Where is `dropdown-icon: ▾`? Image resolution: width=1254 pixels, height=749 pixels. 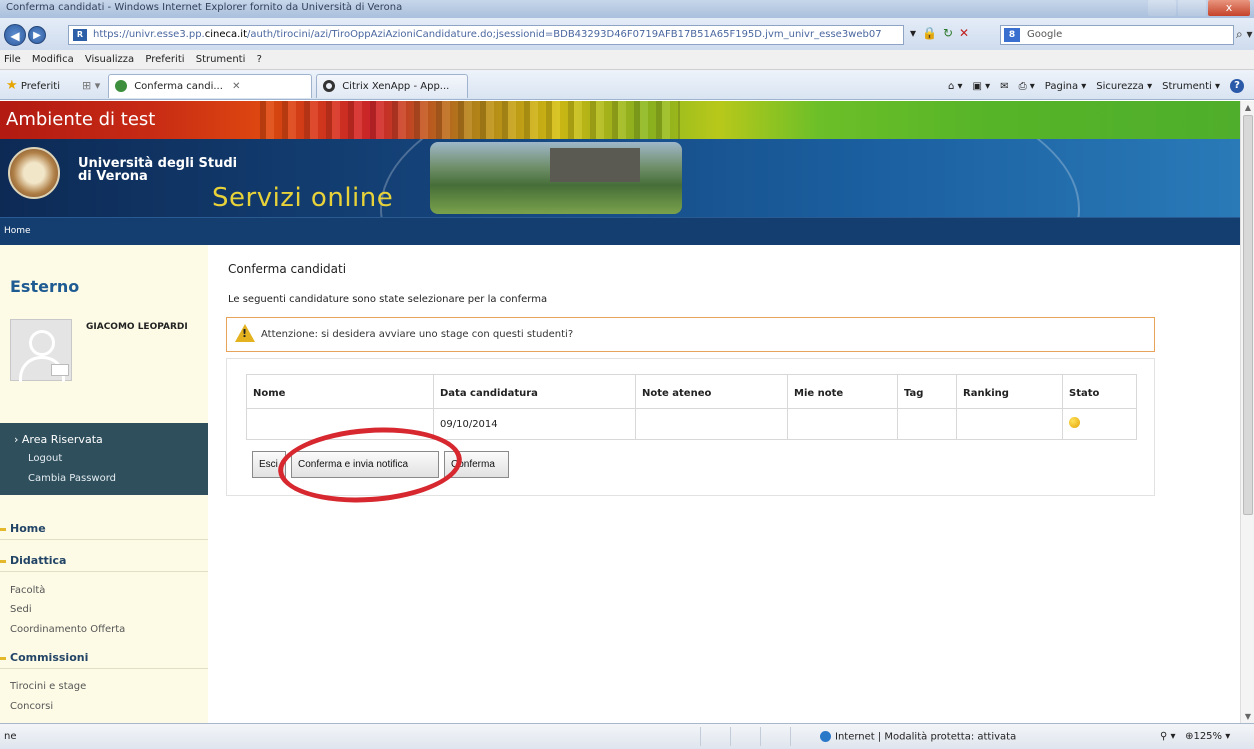
dropdown-icon: ▾ is located at coordinates (913, 33).